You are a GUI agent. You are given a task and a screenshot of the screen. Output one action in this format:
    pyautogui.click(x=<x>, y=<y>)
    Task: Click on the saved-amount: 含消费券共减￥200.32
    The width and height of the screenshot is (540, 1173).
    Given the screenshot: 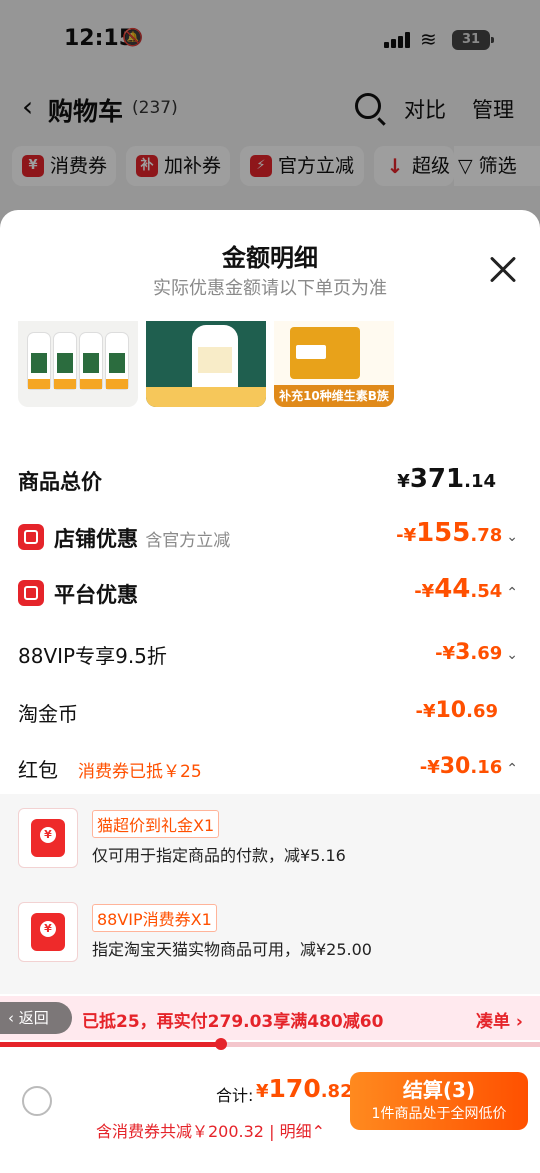 What is the action you would take?
    pyautogui.click(x=180, y=1131)
    